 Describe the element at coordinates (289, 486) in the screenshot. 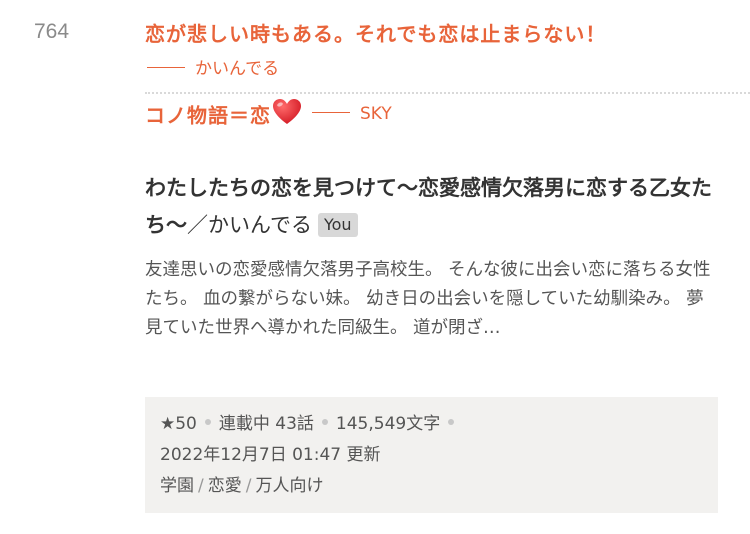

I see `tag-link: 万人向け` at that location.